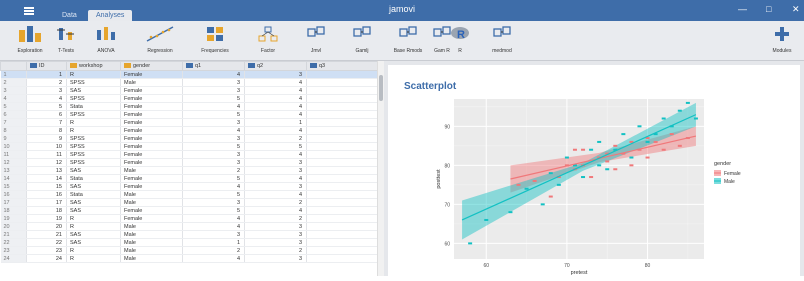 The width and height of the screenshot is (804, 281). What do you see at coordinates (191, 178) in the screenshot?
I see `table-row: 14 14 Stata Female 5 4` at bounding box center [191, 178].